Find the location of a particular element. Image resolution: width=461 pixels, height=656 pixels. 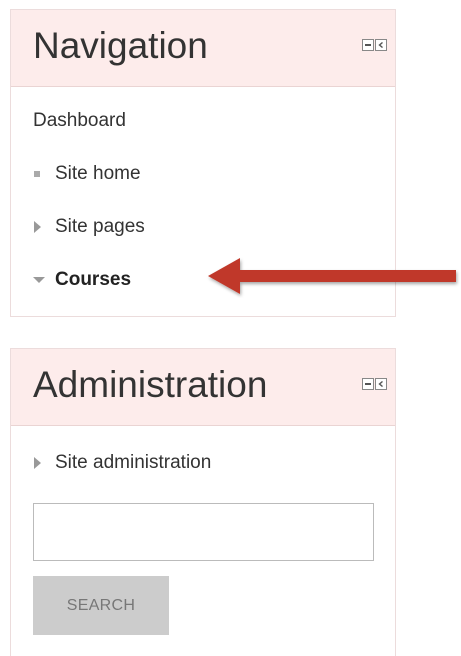

nav-item-label: Dashboard is located at coordinates (79, 120).